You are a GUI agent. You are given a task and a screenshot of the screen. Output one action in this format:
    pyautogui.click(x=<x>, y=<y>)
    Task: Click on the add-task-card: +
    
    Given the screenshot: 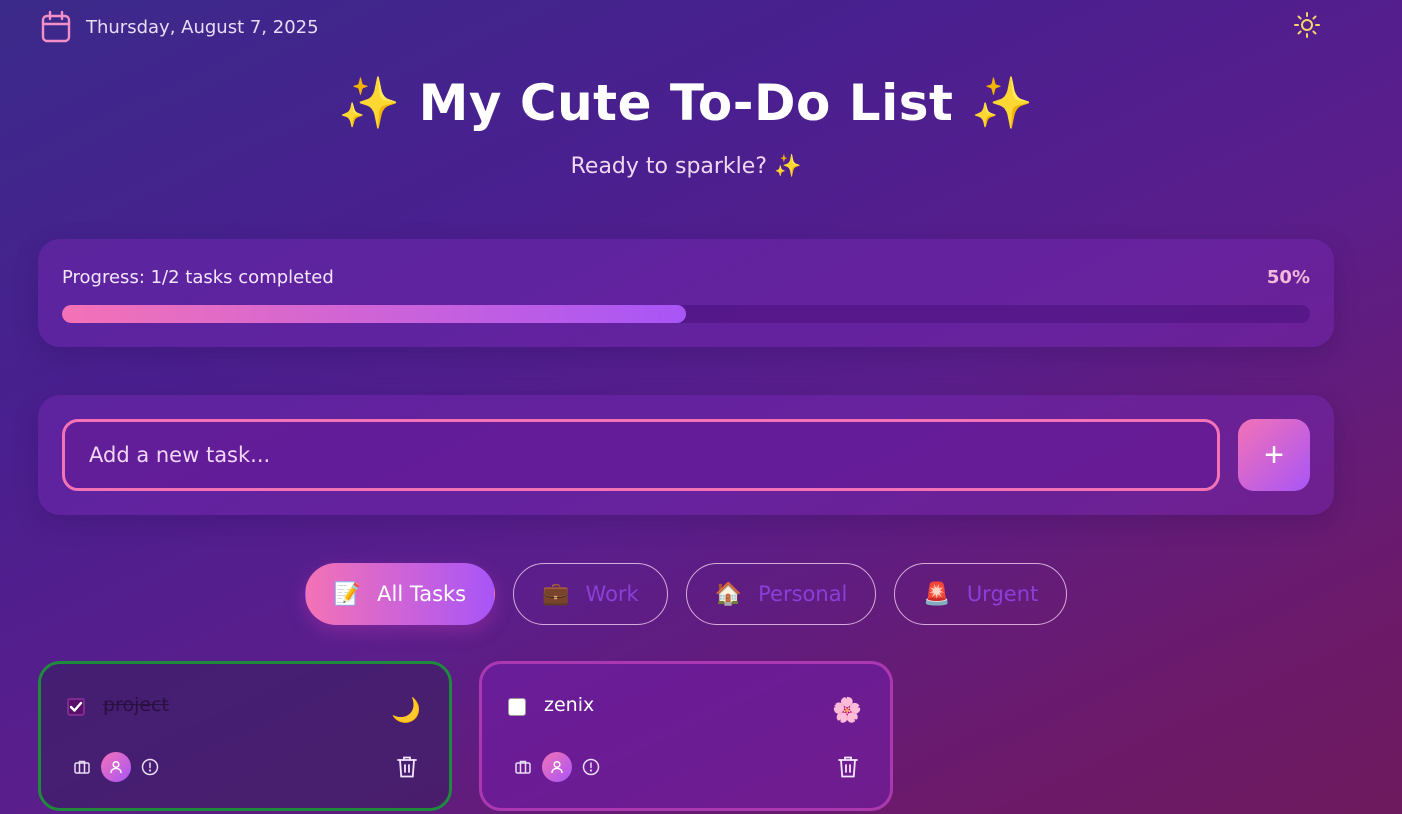 What is the action you would take?
    pyautogui.click(x=686, y=455)
    